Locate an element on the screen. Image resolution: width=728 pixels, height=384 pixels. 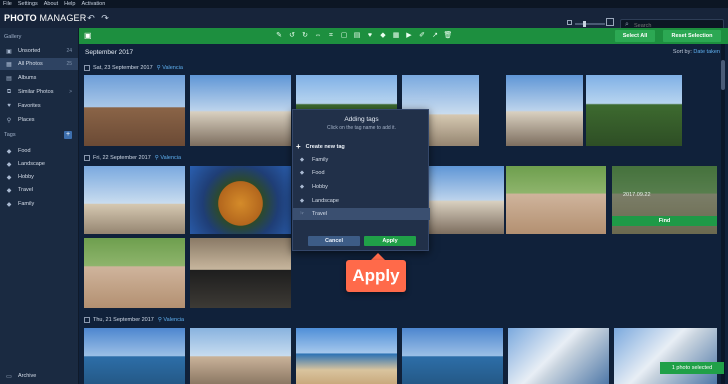
menu-activation: Activation is located at coordinates (93, 4).